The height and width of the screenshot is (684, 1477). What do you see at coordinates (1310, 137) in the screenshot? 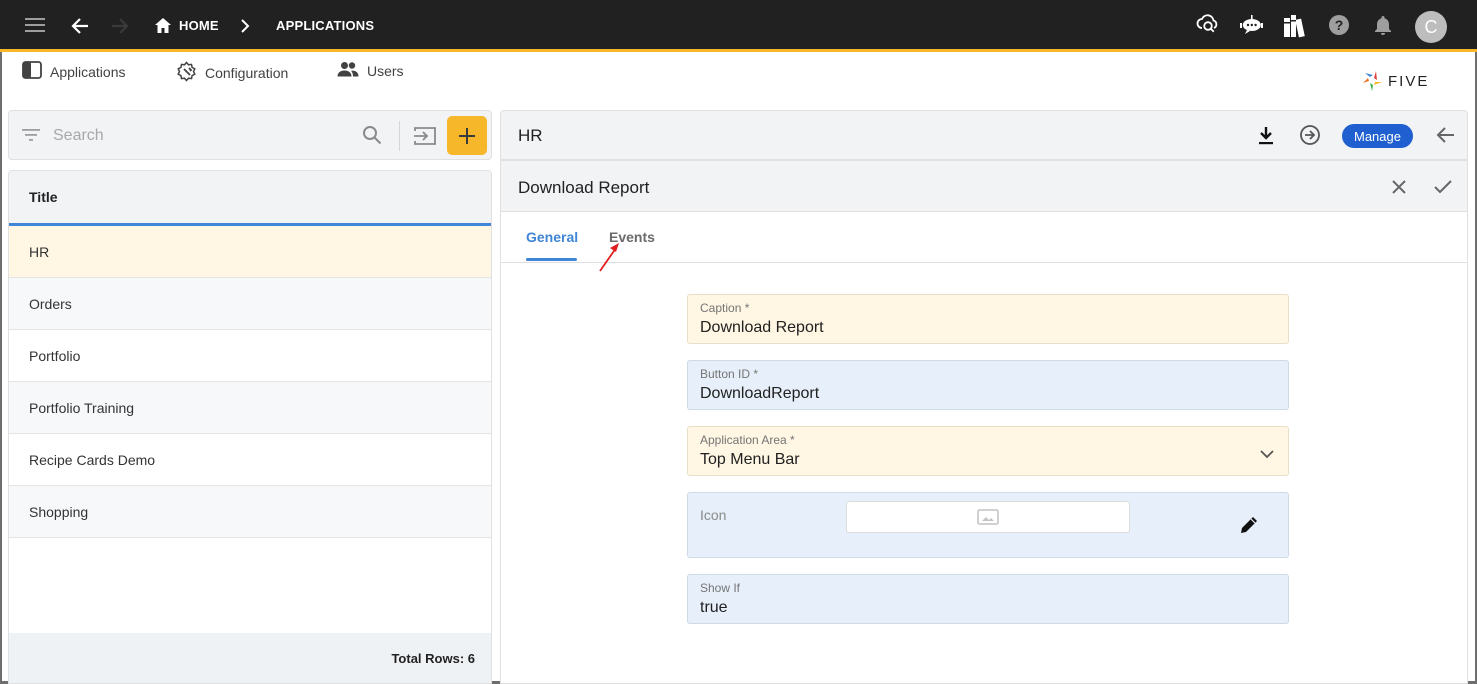
I see `enter-circle-icon` at bounding box center [1310, 137].